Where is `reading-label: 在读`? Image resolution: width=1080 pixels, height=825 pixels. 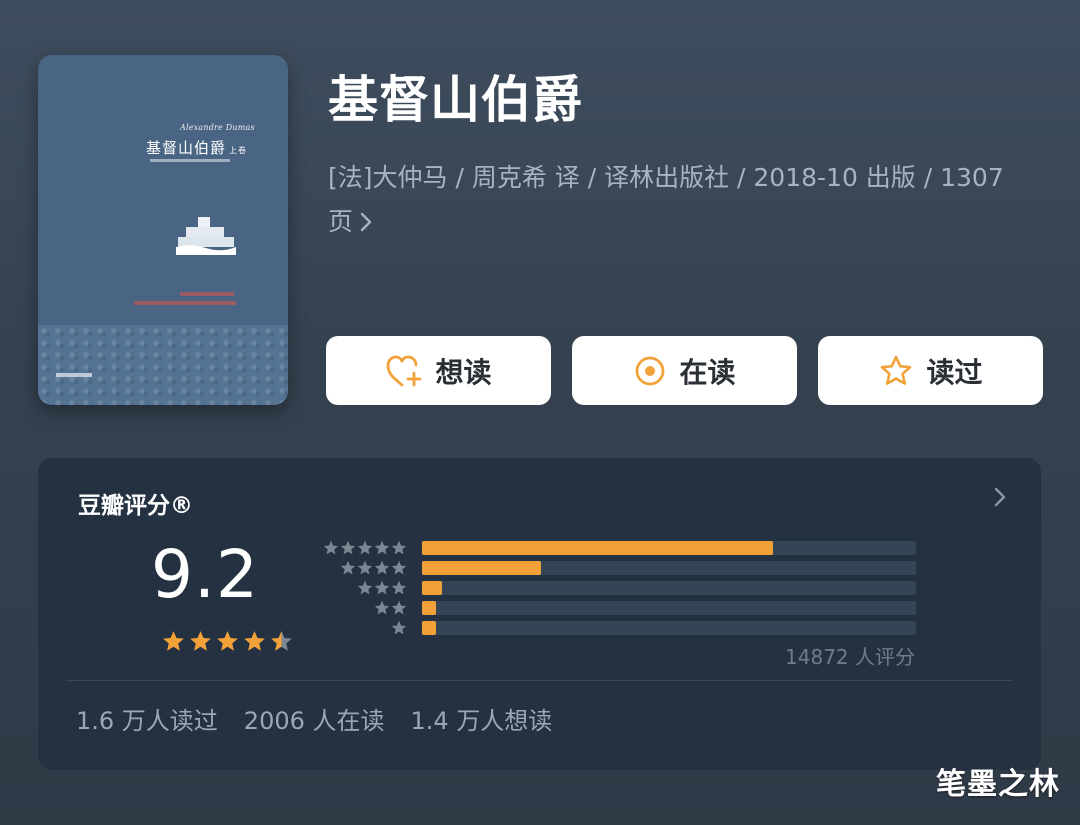
reading-label: 在读 is located at coordinates (707, 372).